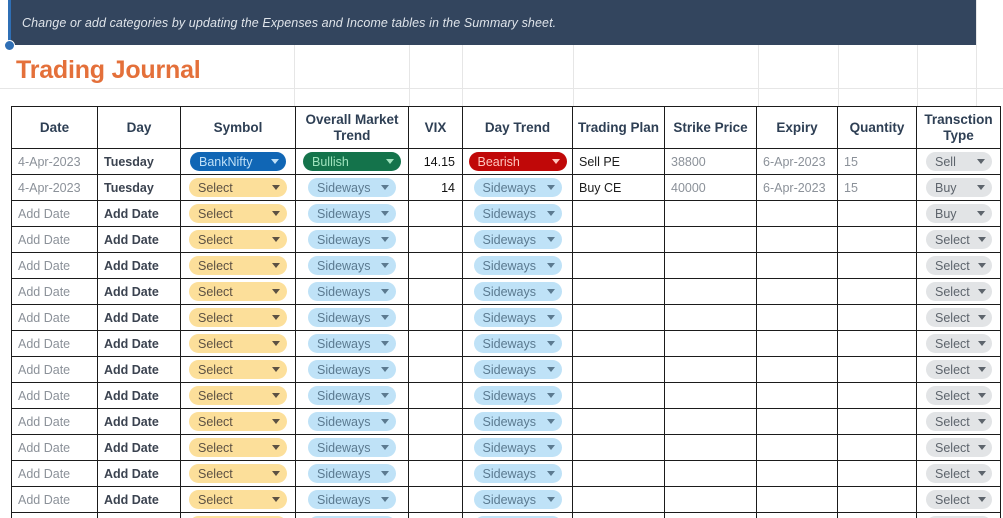 This screenshot has width=1003, height=518. I want to click on symbol-dropdown: BankNifty, so click(238, 161).